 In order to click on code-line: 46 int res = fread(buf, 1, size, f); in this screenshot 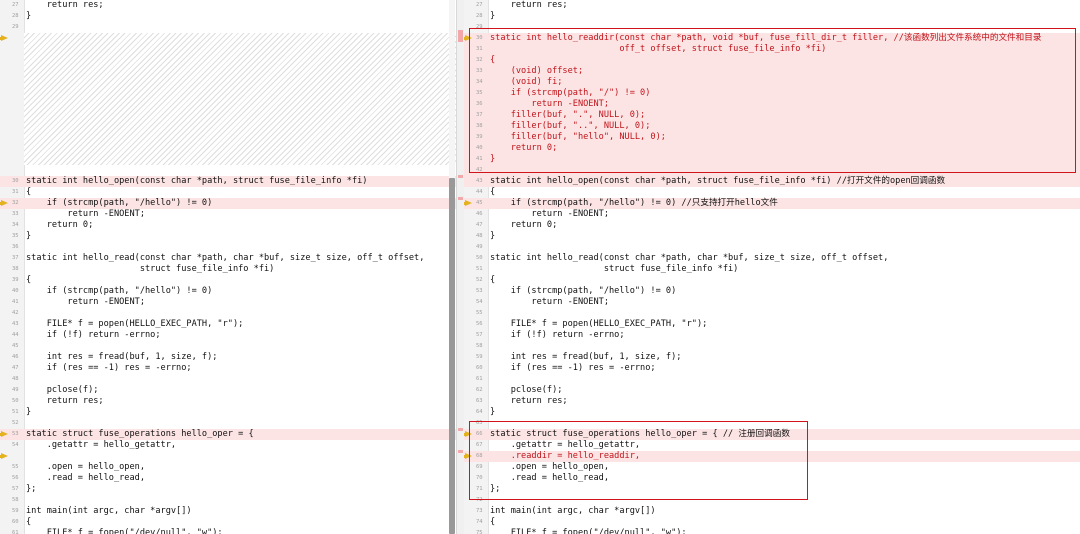, I will do `click(228, 357)`.